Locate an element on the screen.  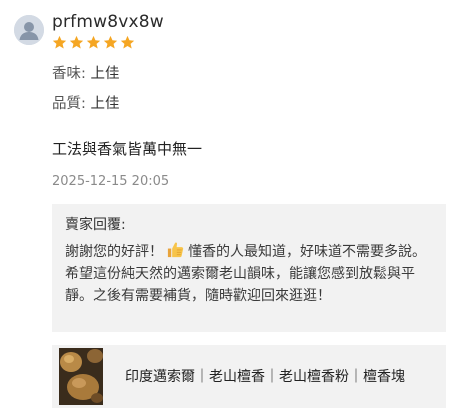
user-icon is located at coordinates (29, 30).